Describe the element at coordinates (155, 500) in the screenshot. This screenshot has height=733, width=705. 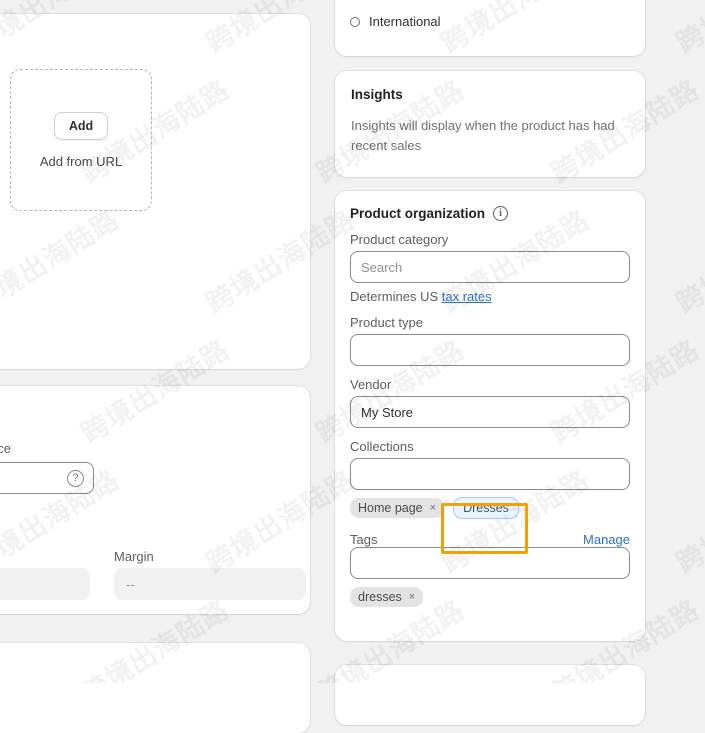
I see `pricing-card: rice ? Margin --` at that location.